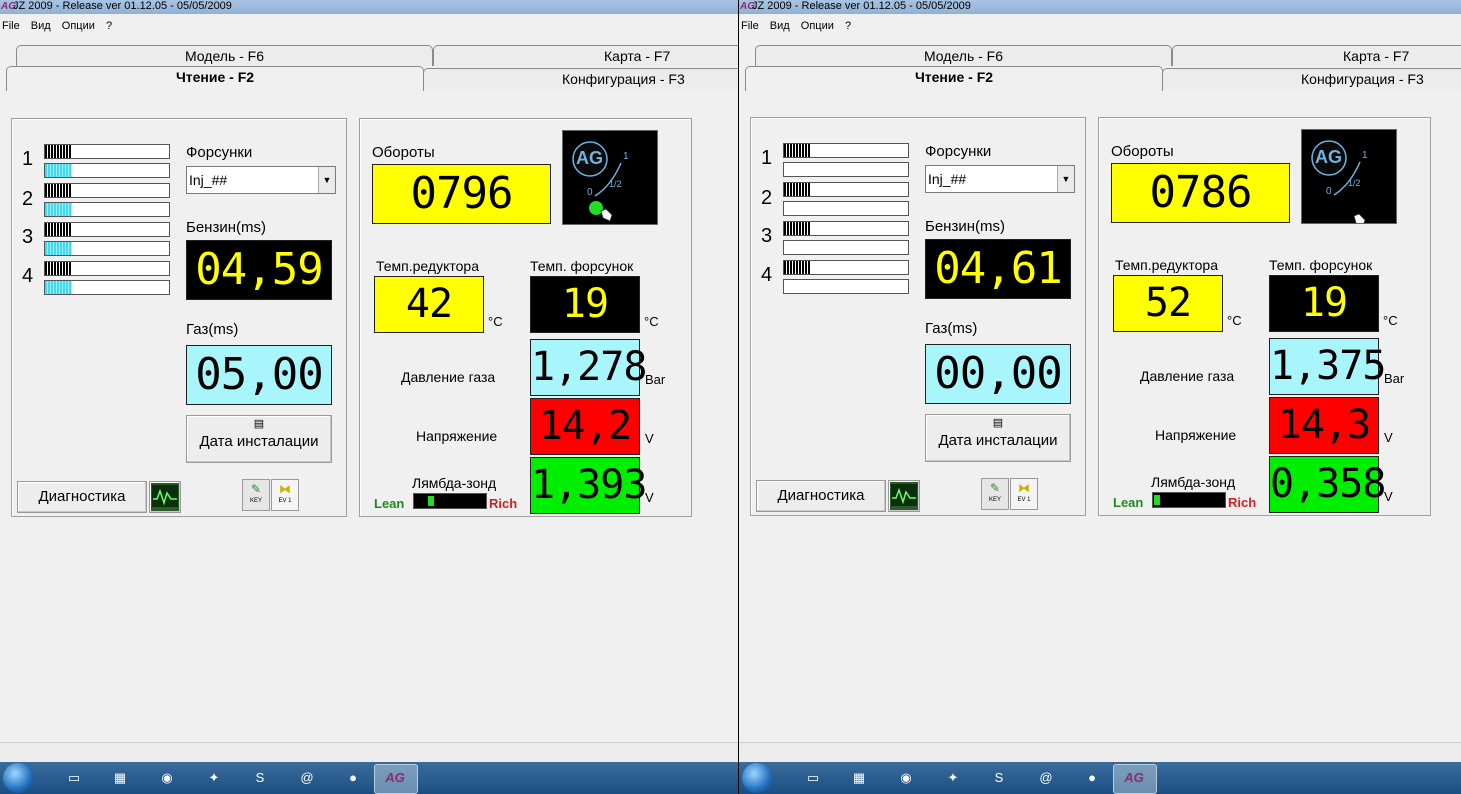 The height and width of the screenshot is (794, 1461). I want to click on lambda-unit: V, so click(1388, 496).